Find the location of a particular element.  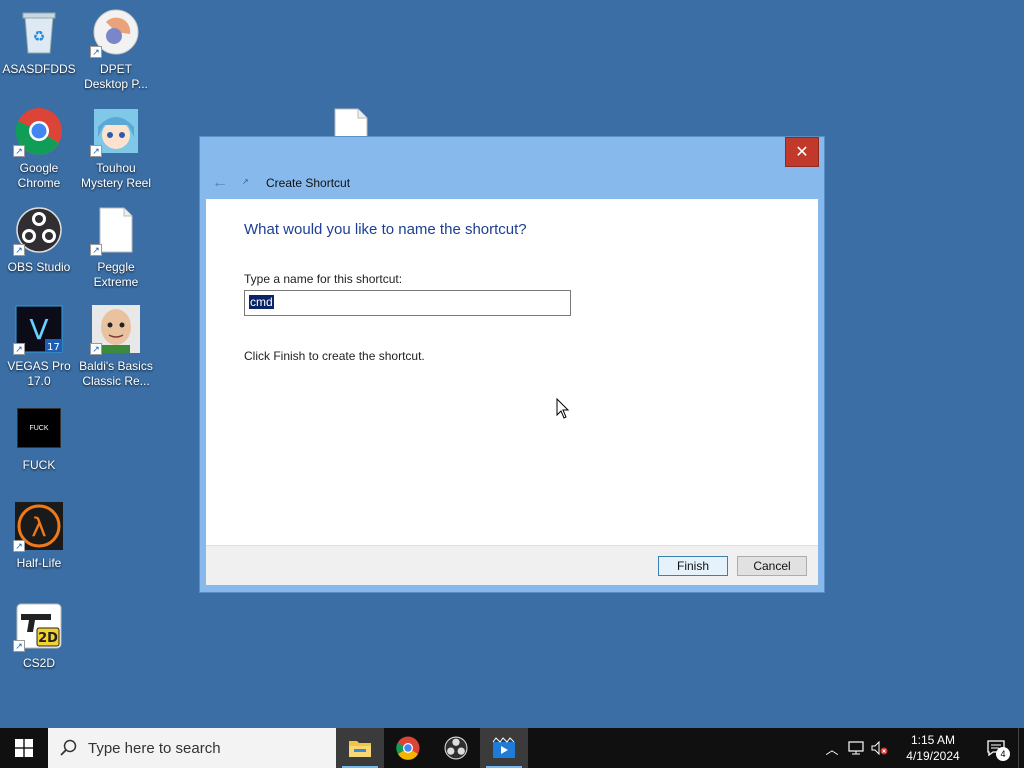

cs2d-icon-text: 2D is located at coordinates (48, 638).